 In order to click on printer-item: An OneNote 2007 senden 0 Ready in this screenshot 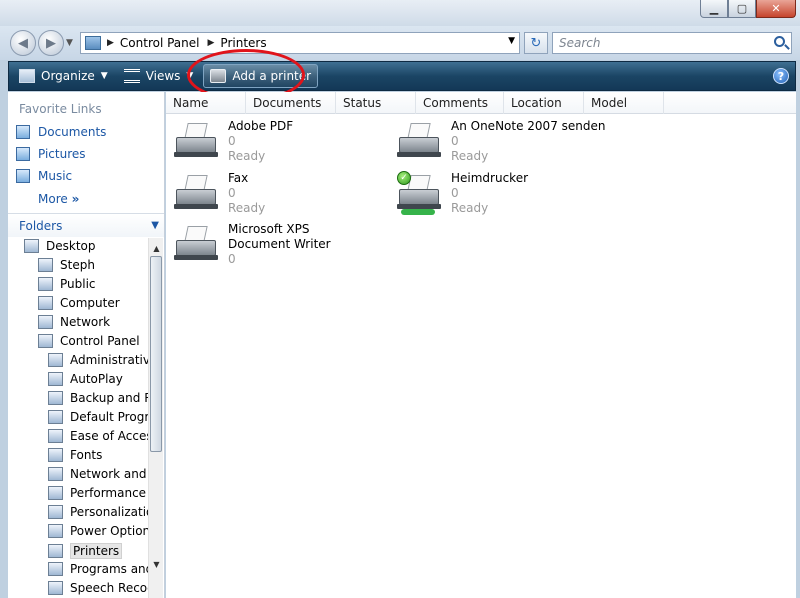, I will do `click(500, 142)`.